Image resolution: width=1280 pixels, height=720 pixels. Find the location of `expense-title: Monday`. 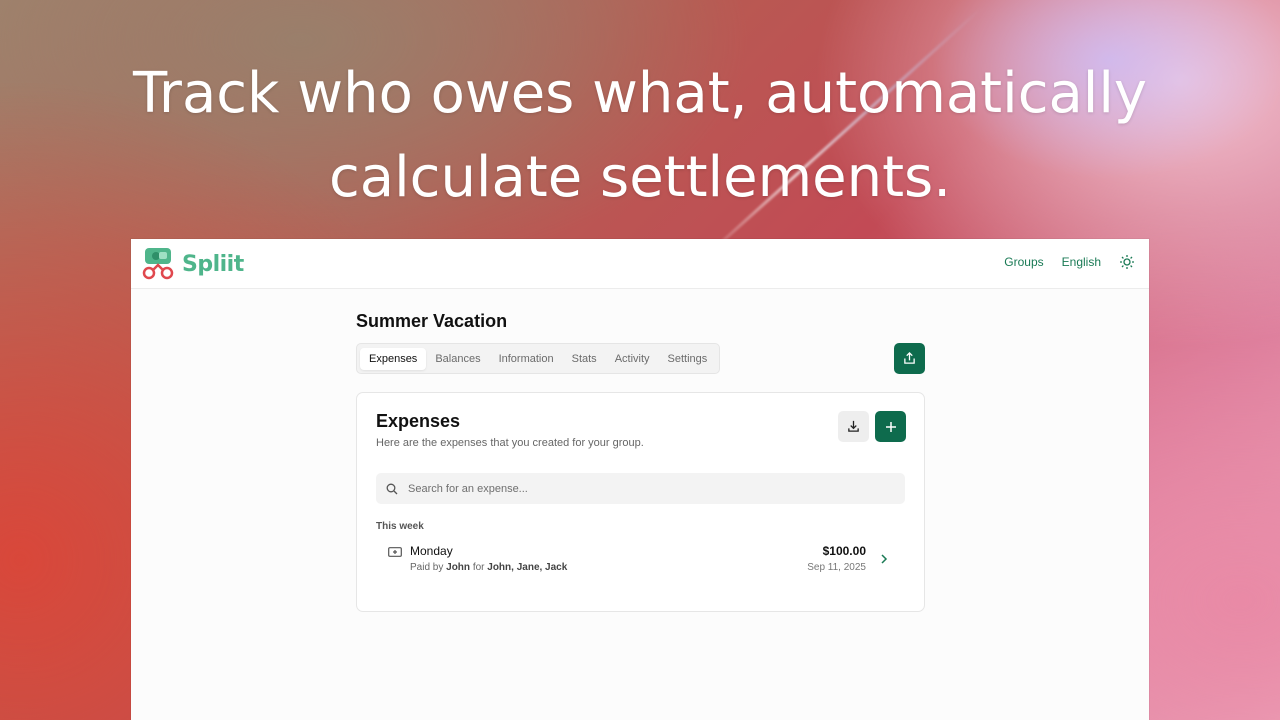

expense-title: Monday is located at coordinates (431, 551).